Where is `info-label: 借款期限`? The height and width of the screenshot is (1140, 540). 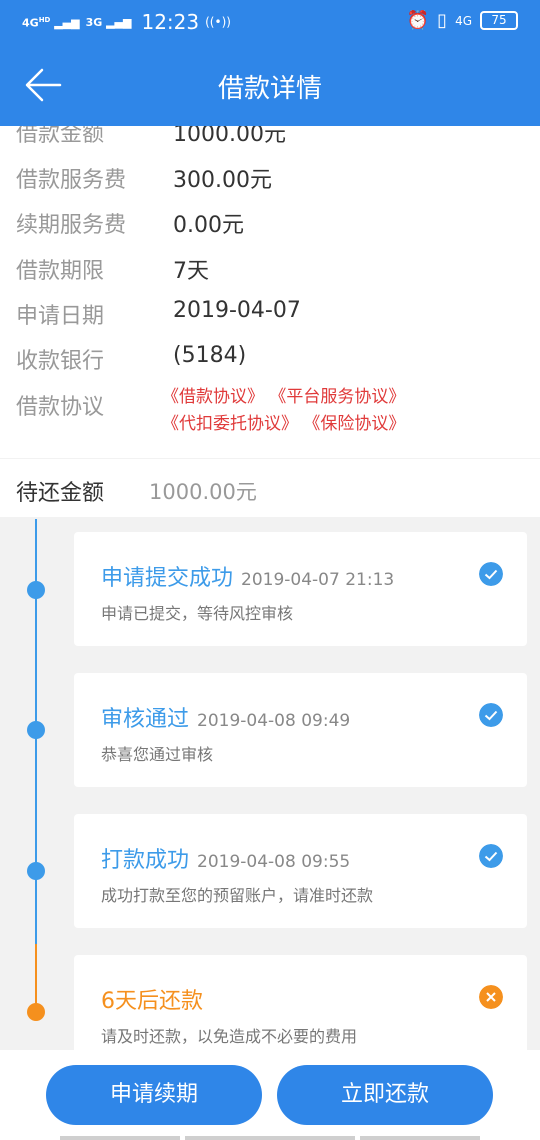
info-label: 借款期限 is located at coordinates (60, 271).